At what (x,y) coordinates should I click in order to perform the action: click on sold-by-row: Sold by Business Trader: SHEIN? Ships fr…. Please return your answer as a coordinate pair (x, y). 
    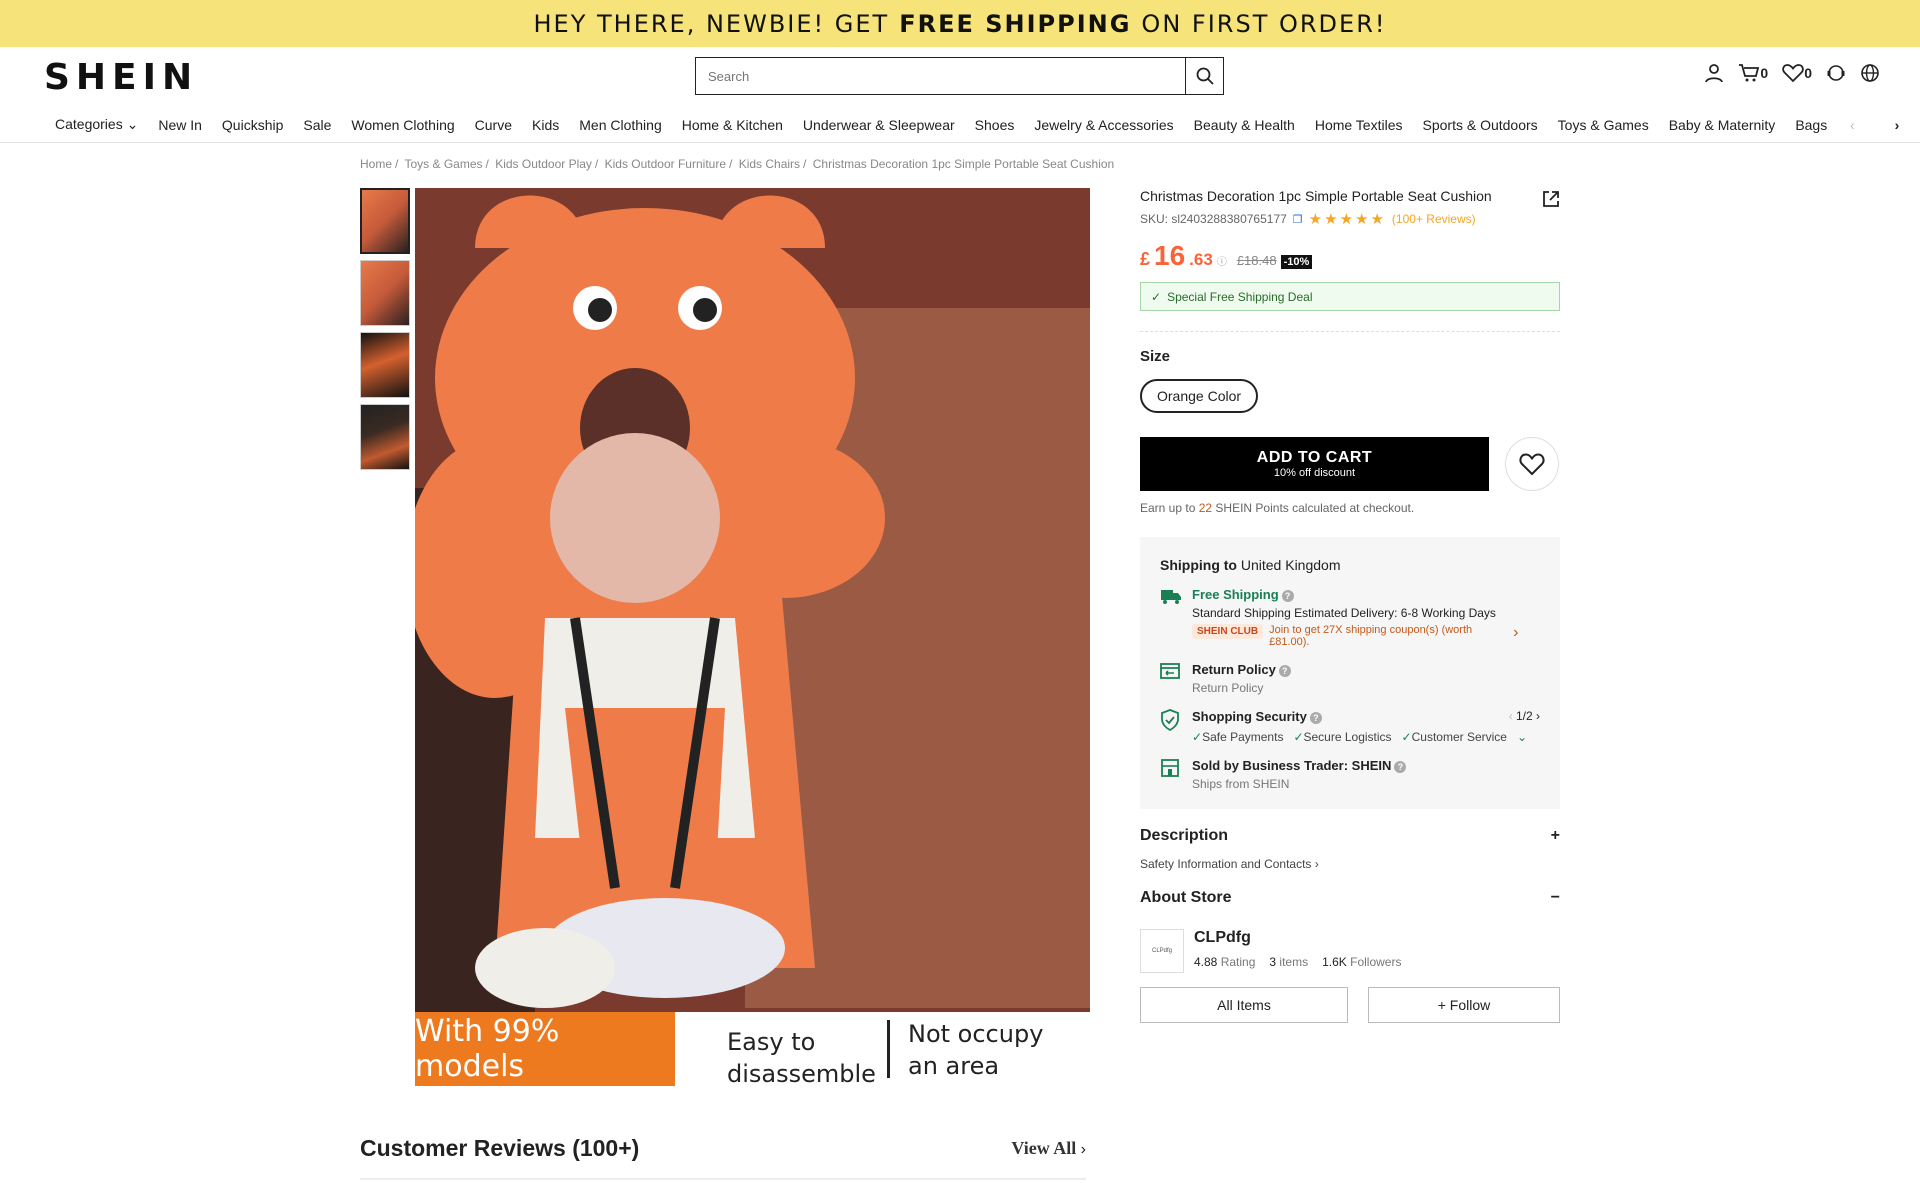
    Looking at the image, I should click on (1350, 774).